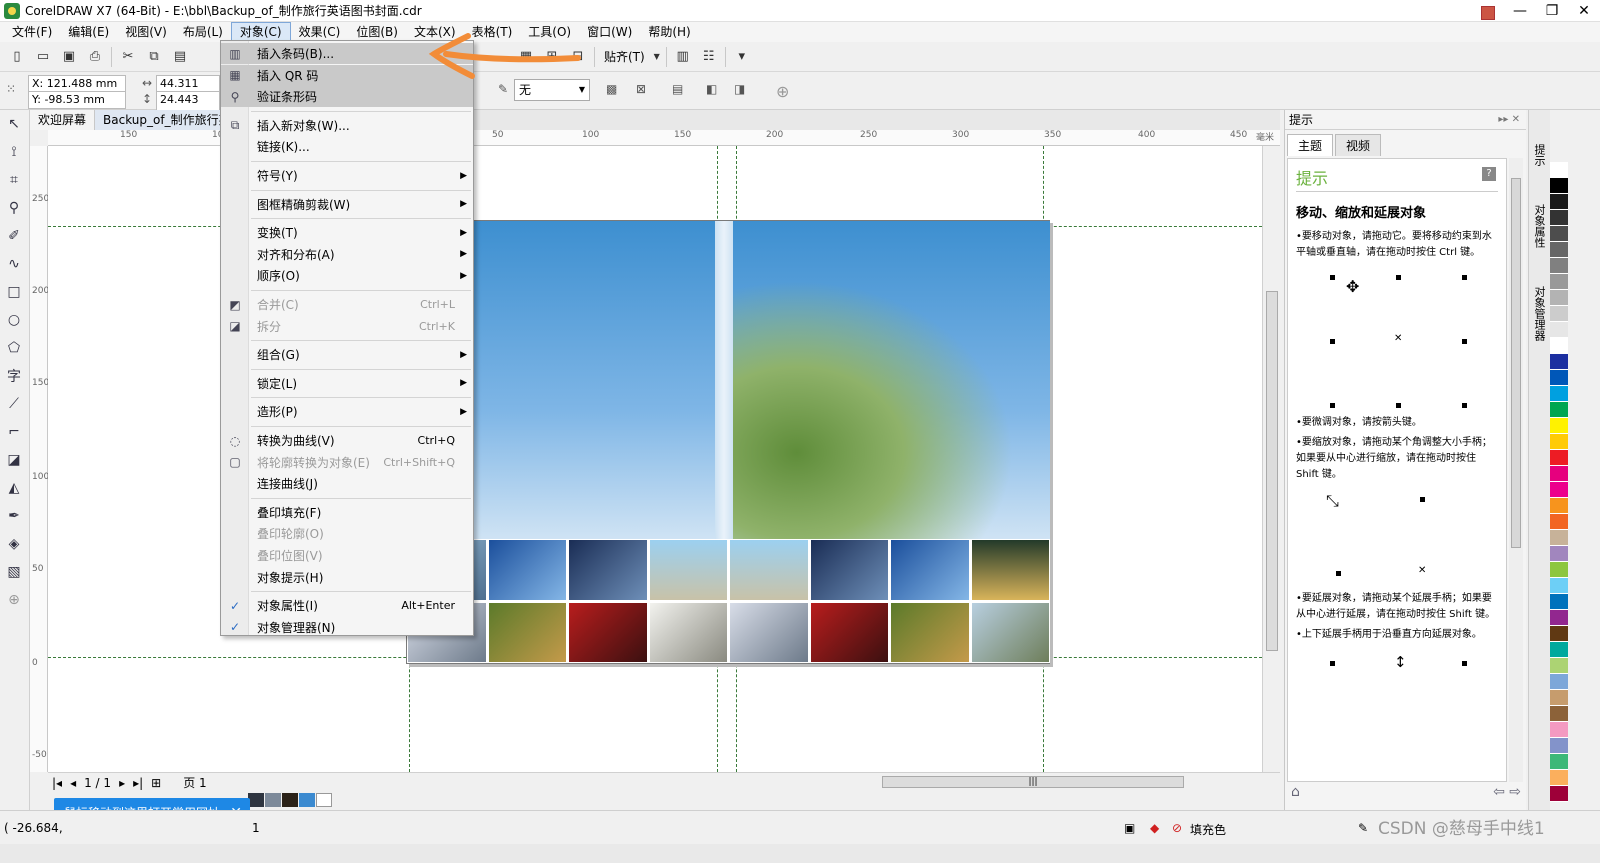  Describe the element at coordinates (260, 32) in the screenshot. I see `menu-object: 对象(C)` at that location.